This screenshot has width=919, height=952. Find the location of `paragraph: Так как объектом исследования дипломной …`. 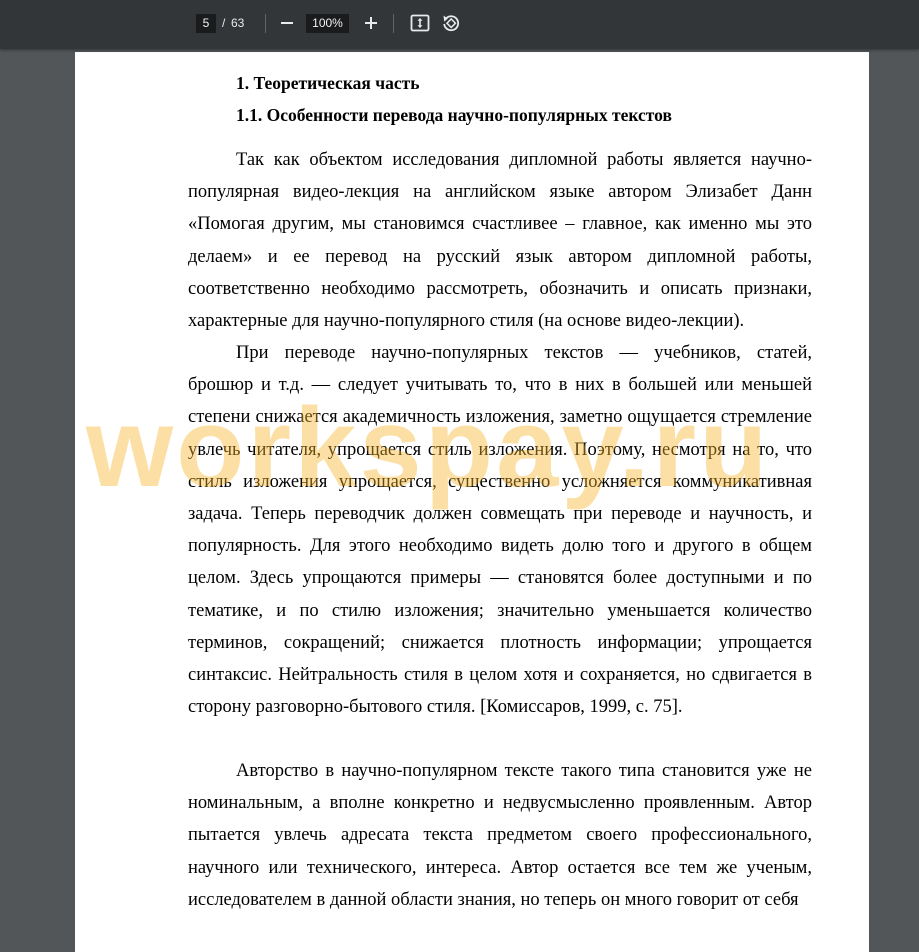

paragraph: Так как объектом исследования дипломной … is located at coordinates (500, 240).